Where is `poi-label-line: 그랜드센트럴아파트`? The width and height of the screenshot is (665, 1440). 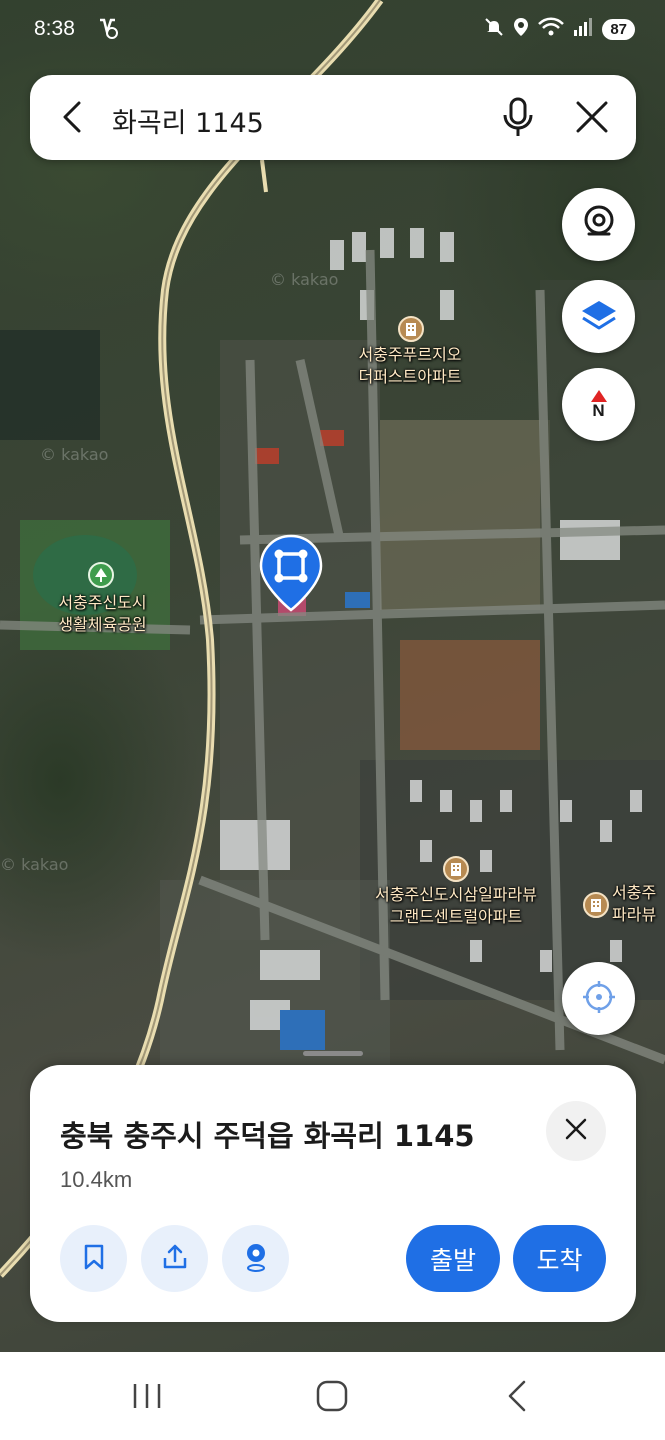
poi-label-line: 그랜드센트럴아파트 is located at coordinates (456, 916).